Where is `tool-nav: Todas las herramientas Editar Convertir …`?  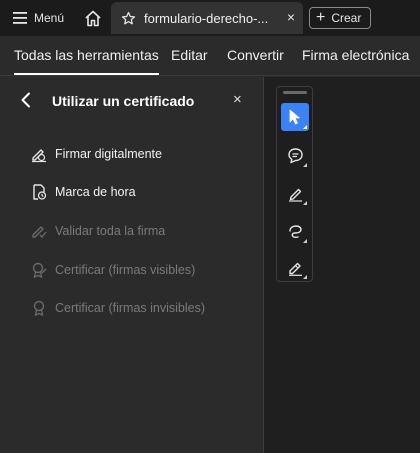 tool-nav: Todas las herramientas Editar Convertir … is located at coordinates (210, 56).